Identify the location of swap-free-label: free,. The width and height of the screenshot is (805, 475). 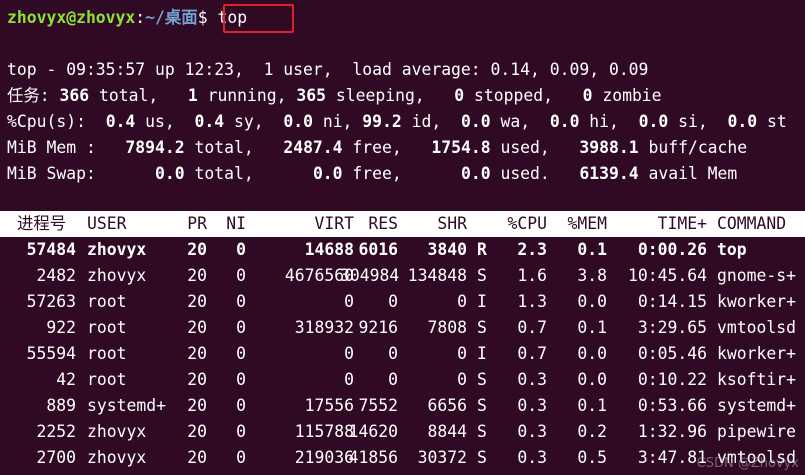
(401, 173).